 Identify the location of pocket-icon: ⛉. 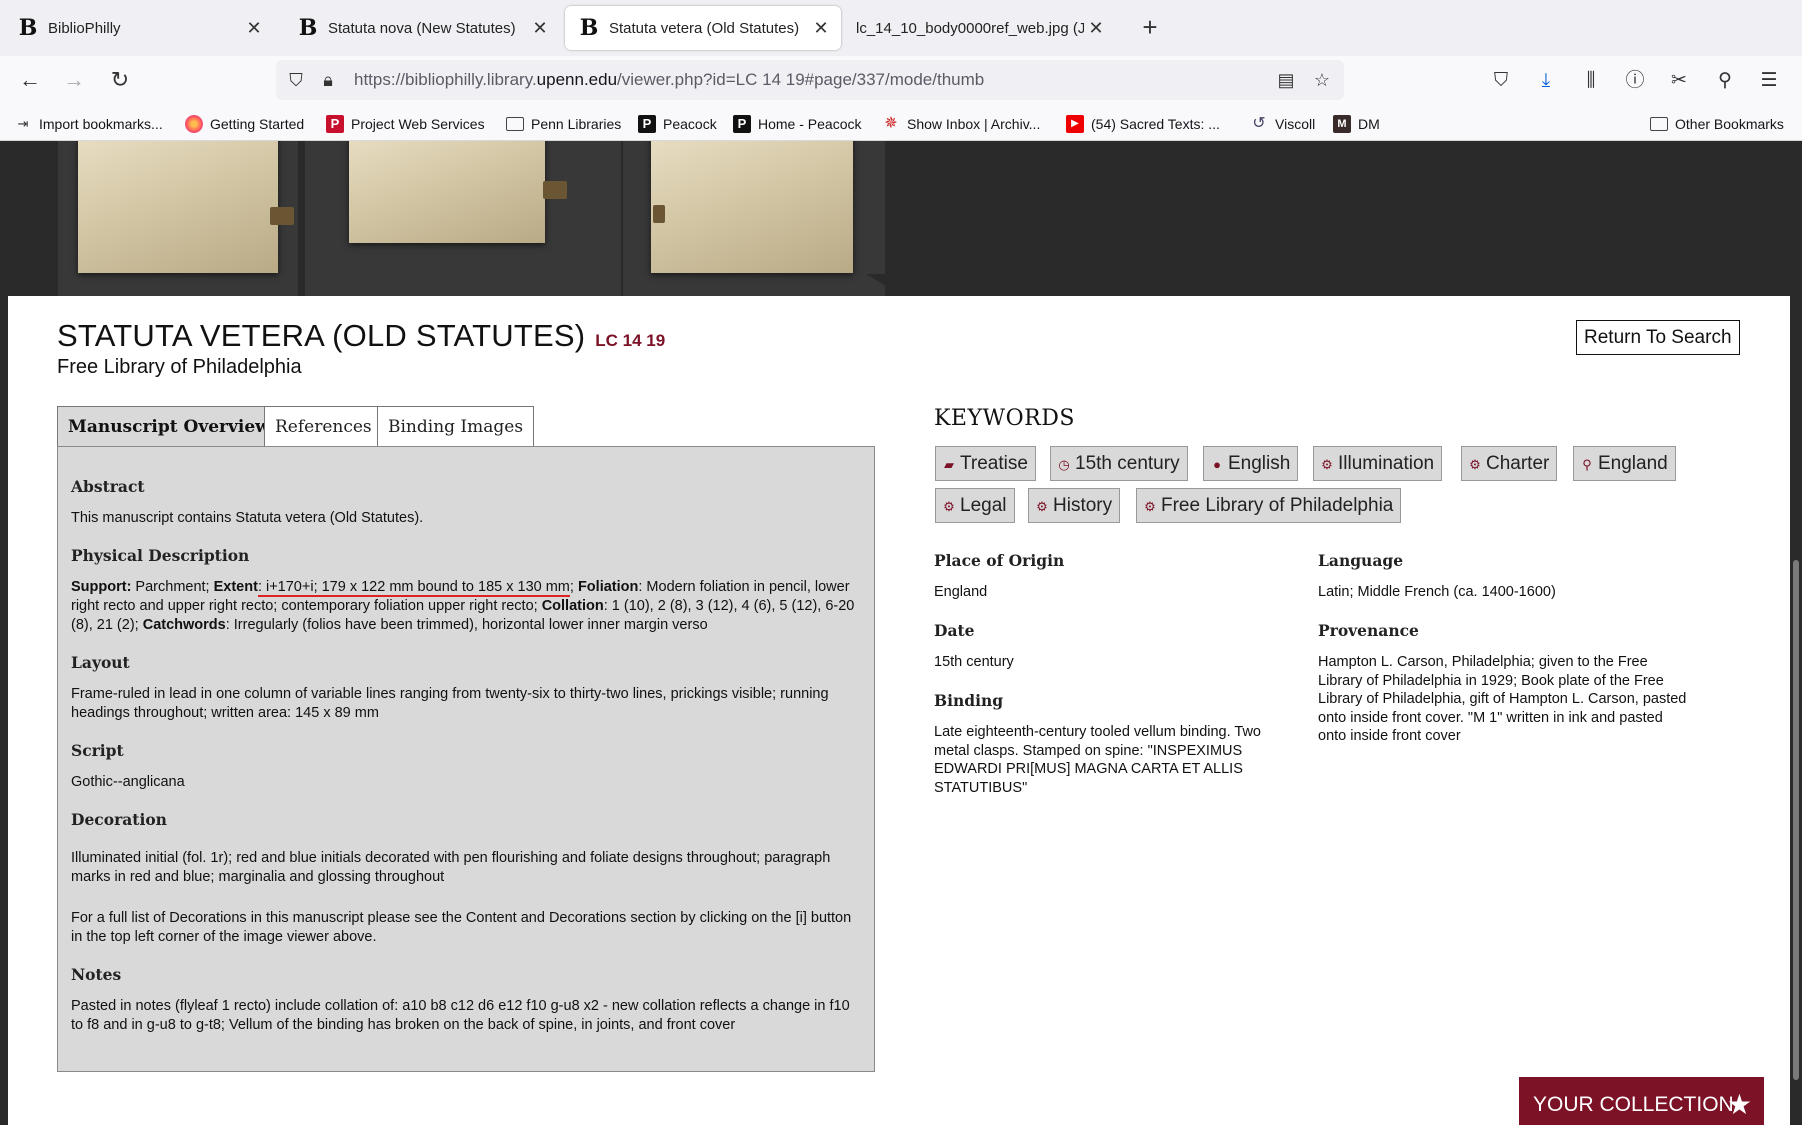
(1501, 81).